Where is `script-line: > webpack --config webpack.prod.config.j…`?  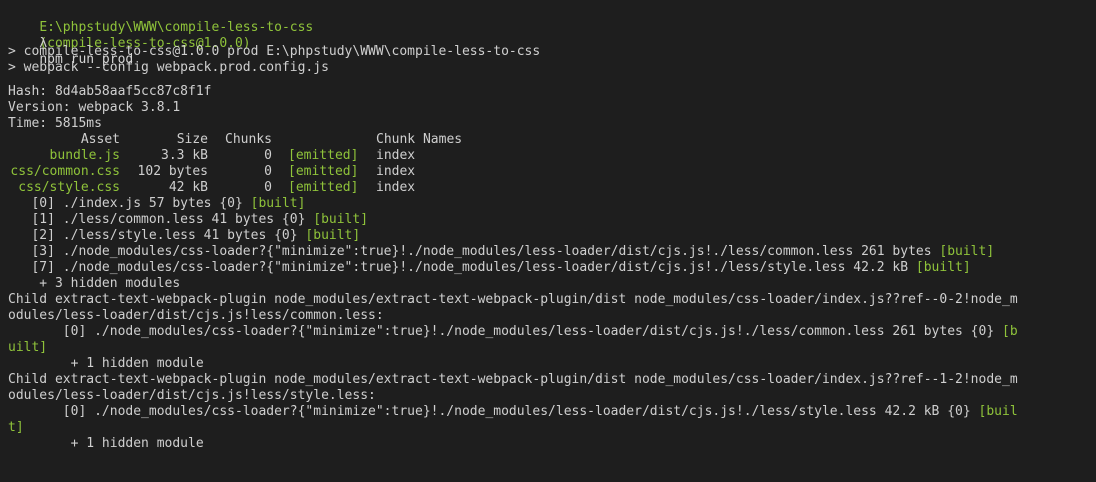
script-line: > webpack --config webpack.prod.config.j… is located at coordinates (168, 67).